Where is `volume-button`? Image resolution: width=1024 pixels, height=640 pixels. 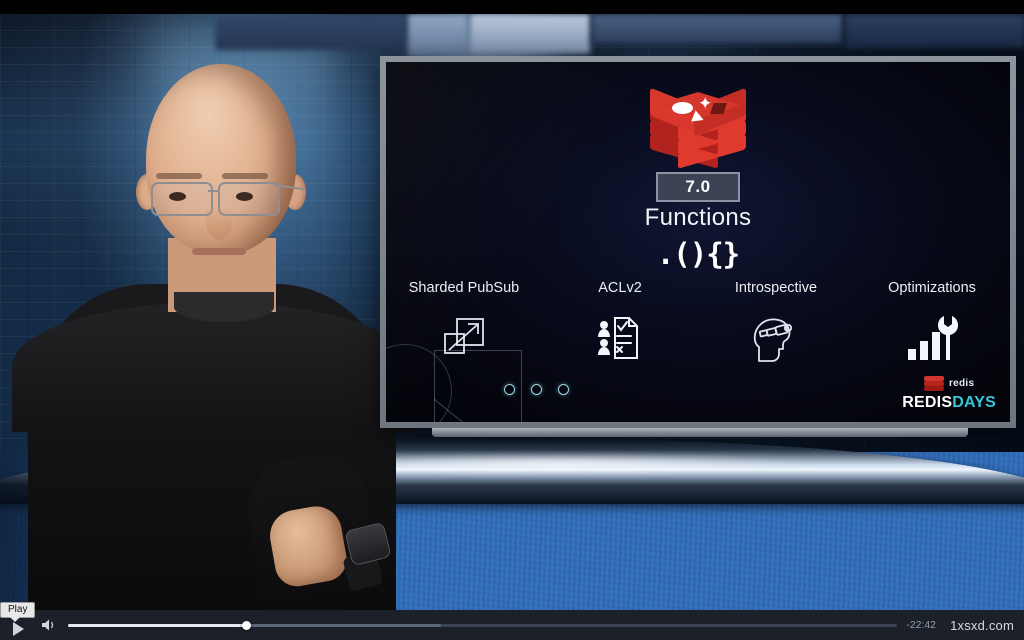 volume-button is located at coordinates (49, 625).